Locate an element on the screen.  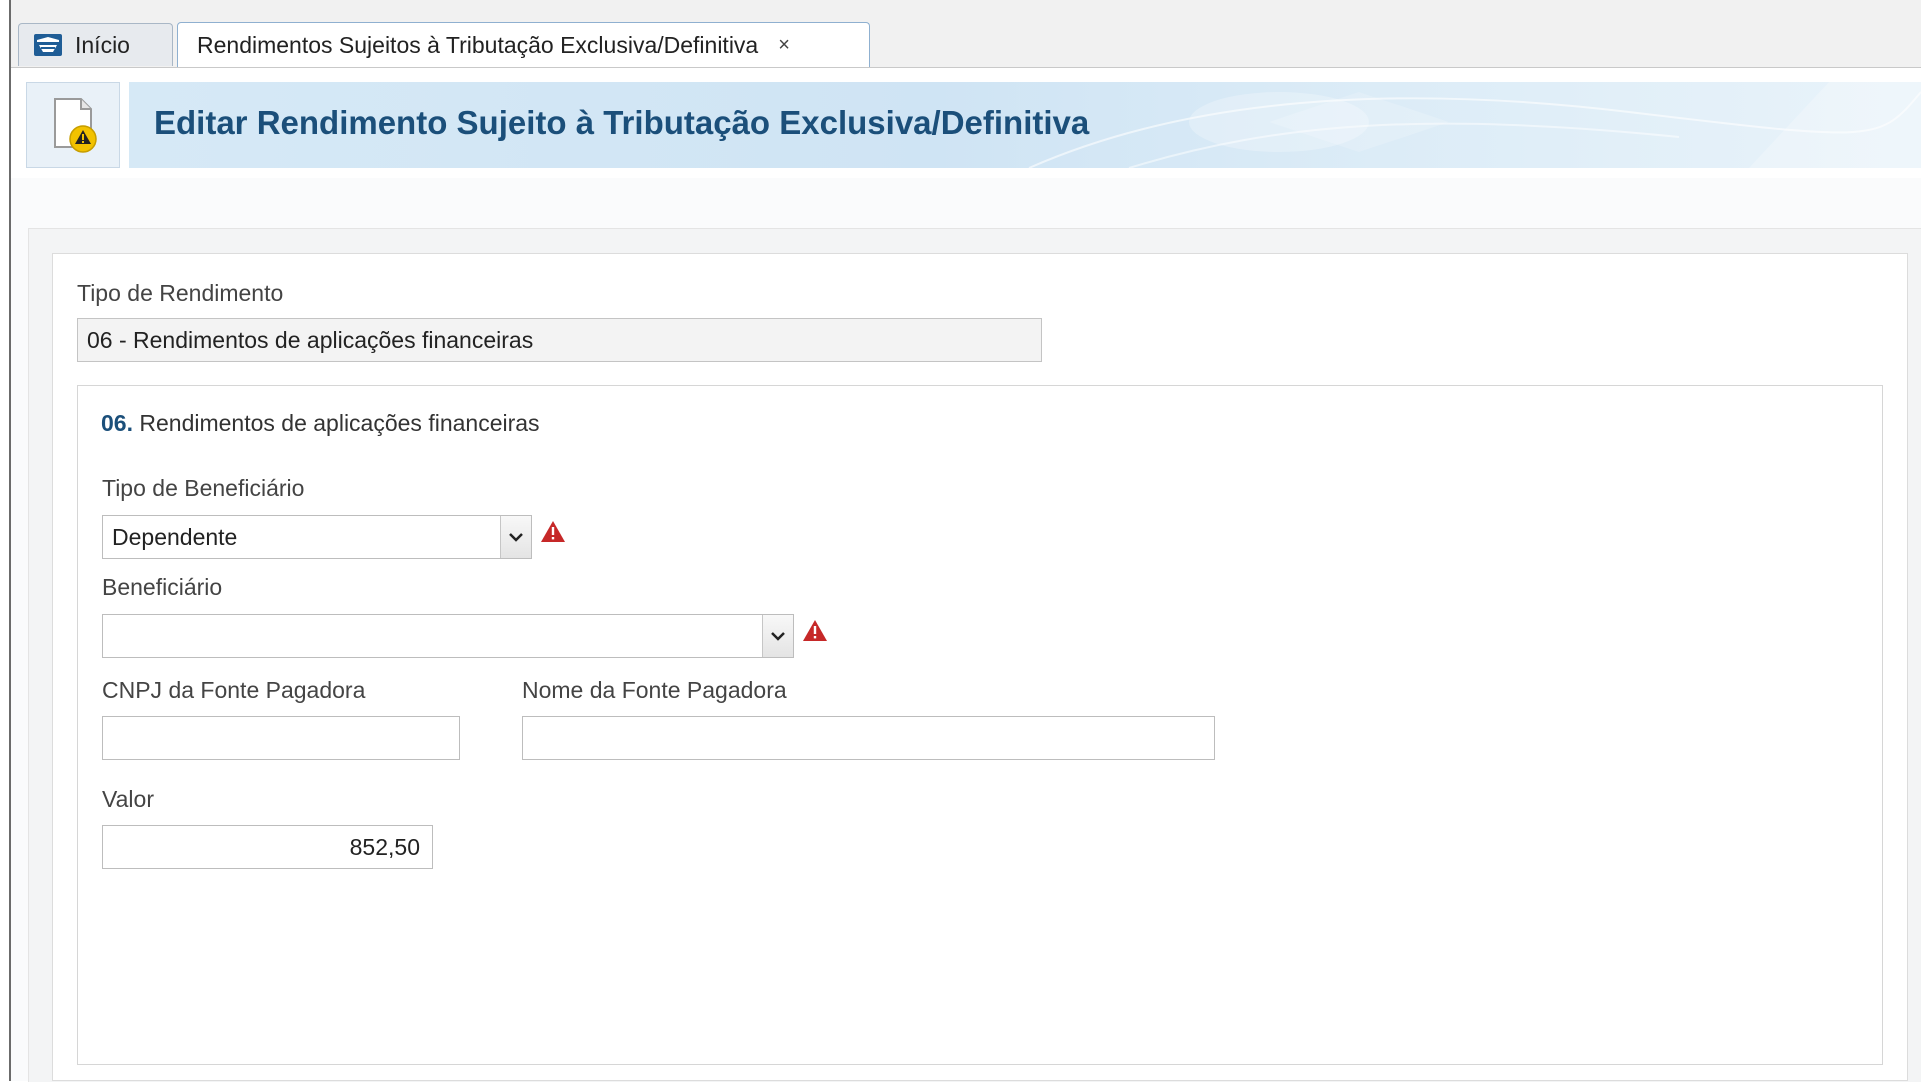
tipo-rendimento-label: Tipo de Rendimento is located at coordinates (180, 293).